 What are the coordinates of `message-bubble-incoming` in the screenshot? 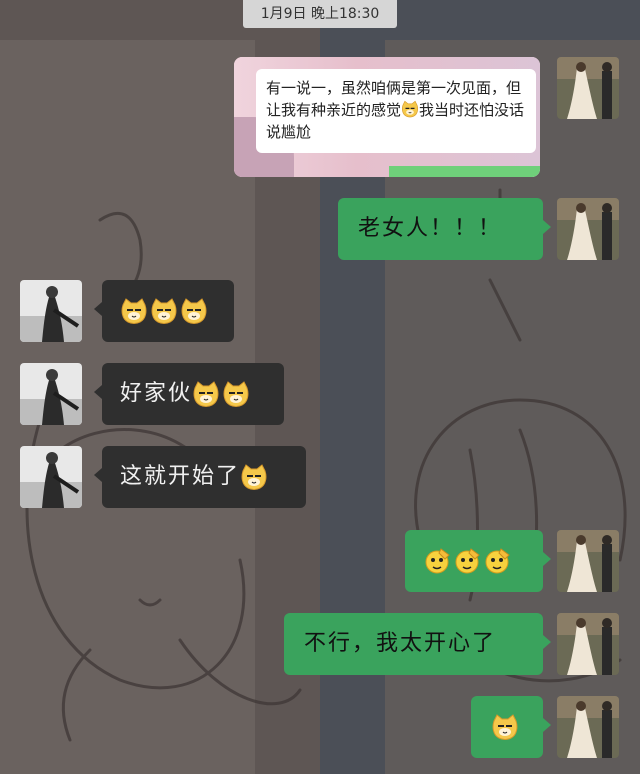 It's located at (164, 311).